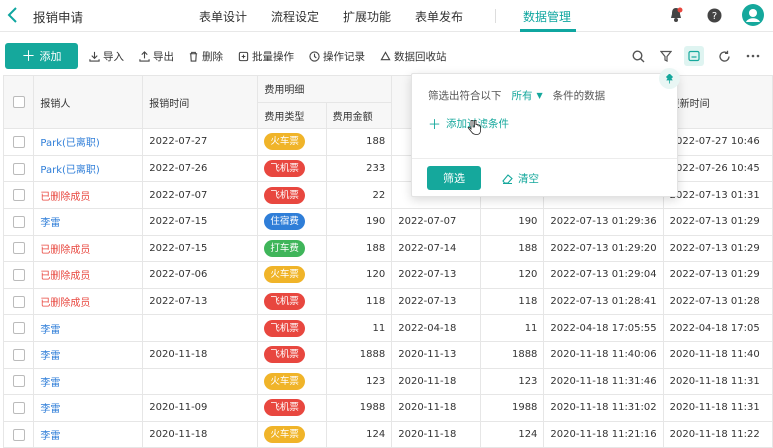 This screenshot has height=448, width=773. Describe the element at coordinates (717, 354) in the screenshot. I see `updated-time-cell: 2020-11-18 11:40` at that location.